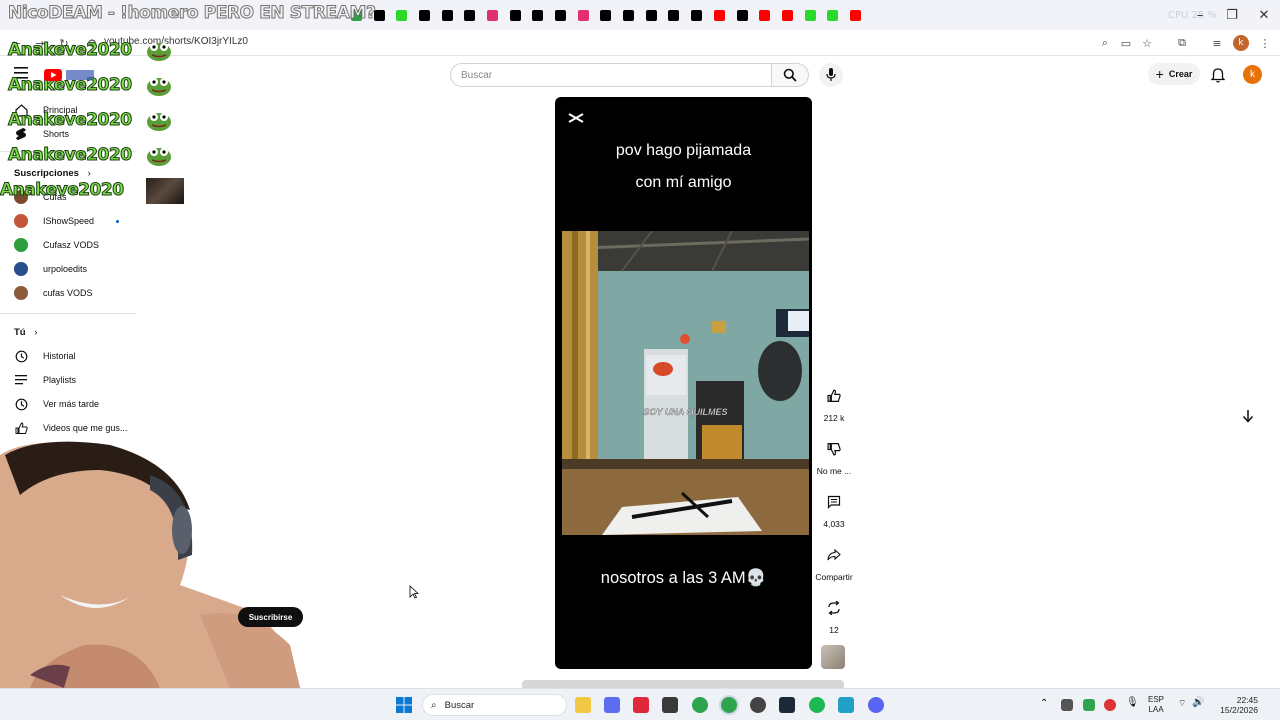 The image size is (1280, 720). Describe the element at coordinates (53, 293) in the screenshot. I see `sidebar-subscription-item: cufas VODS` at that location.